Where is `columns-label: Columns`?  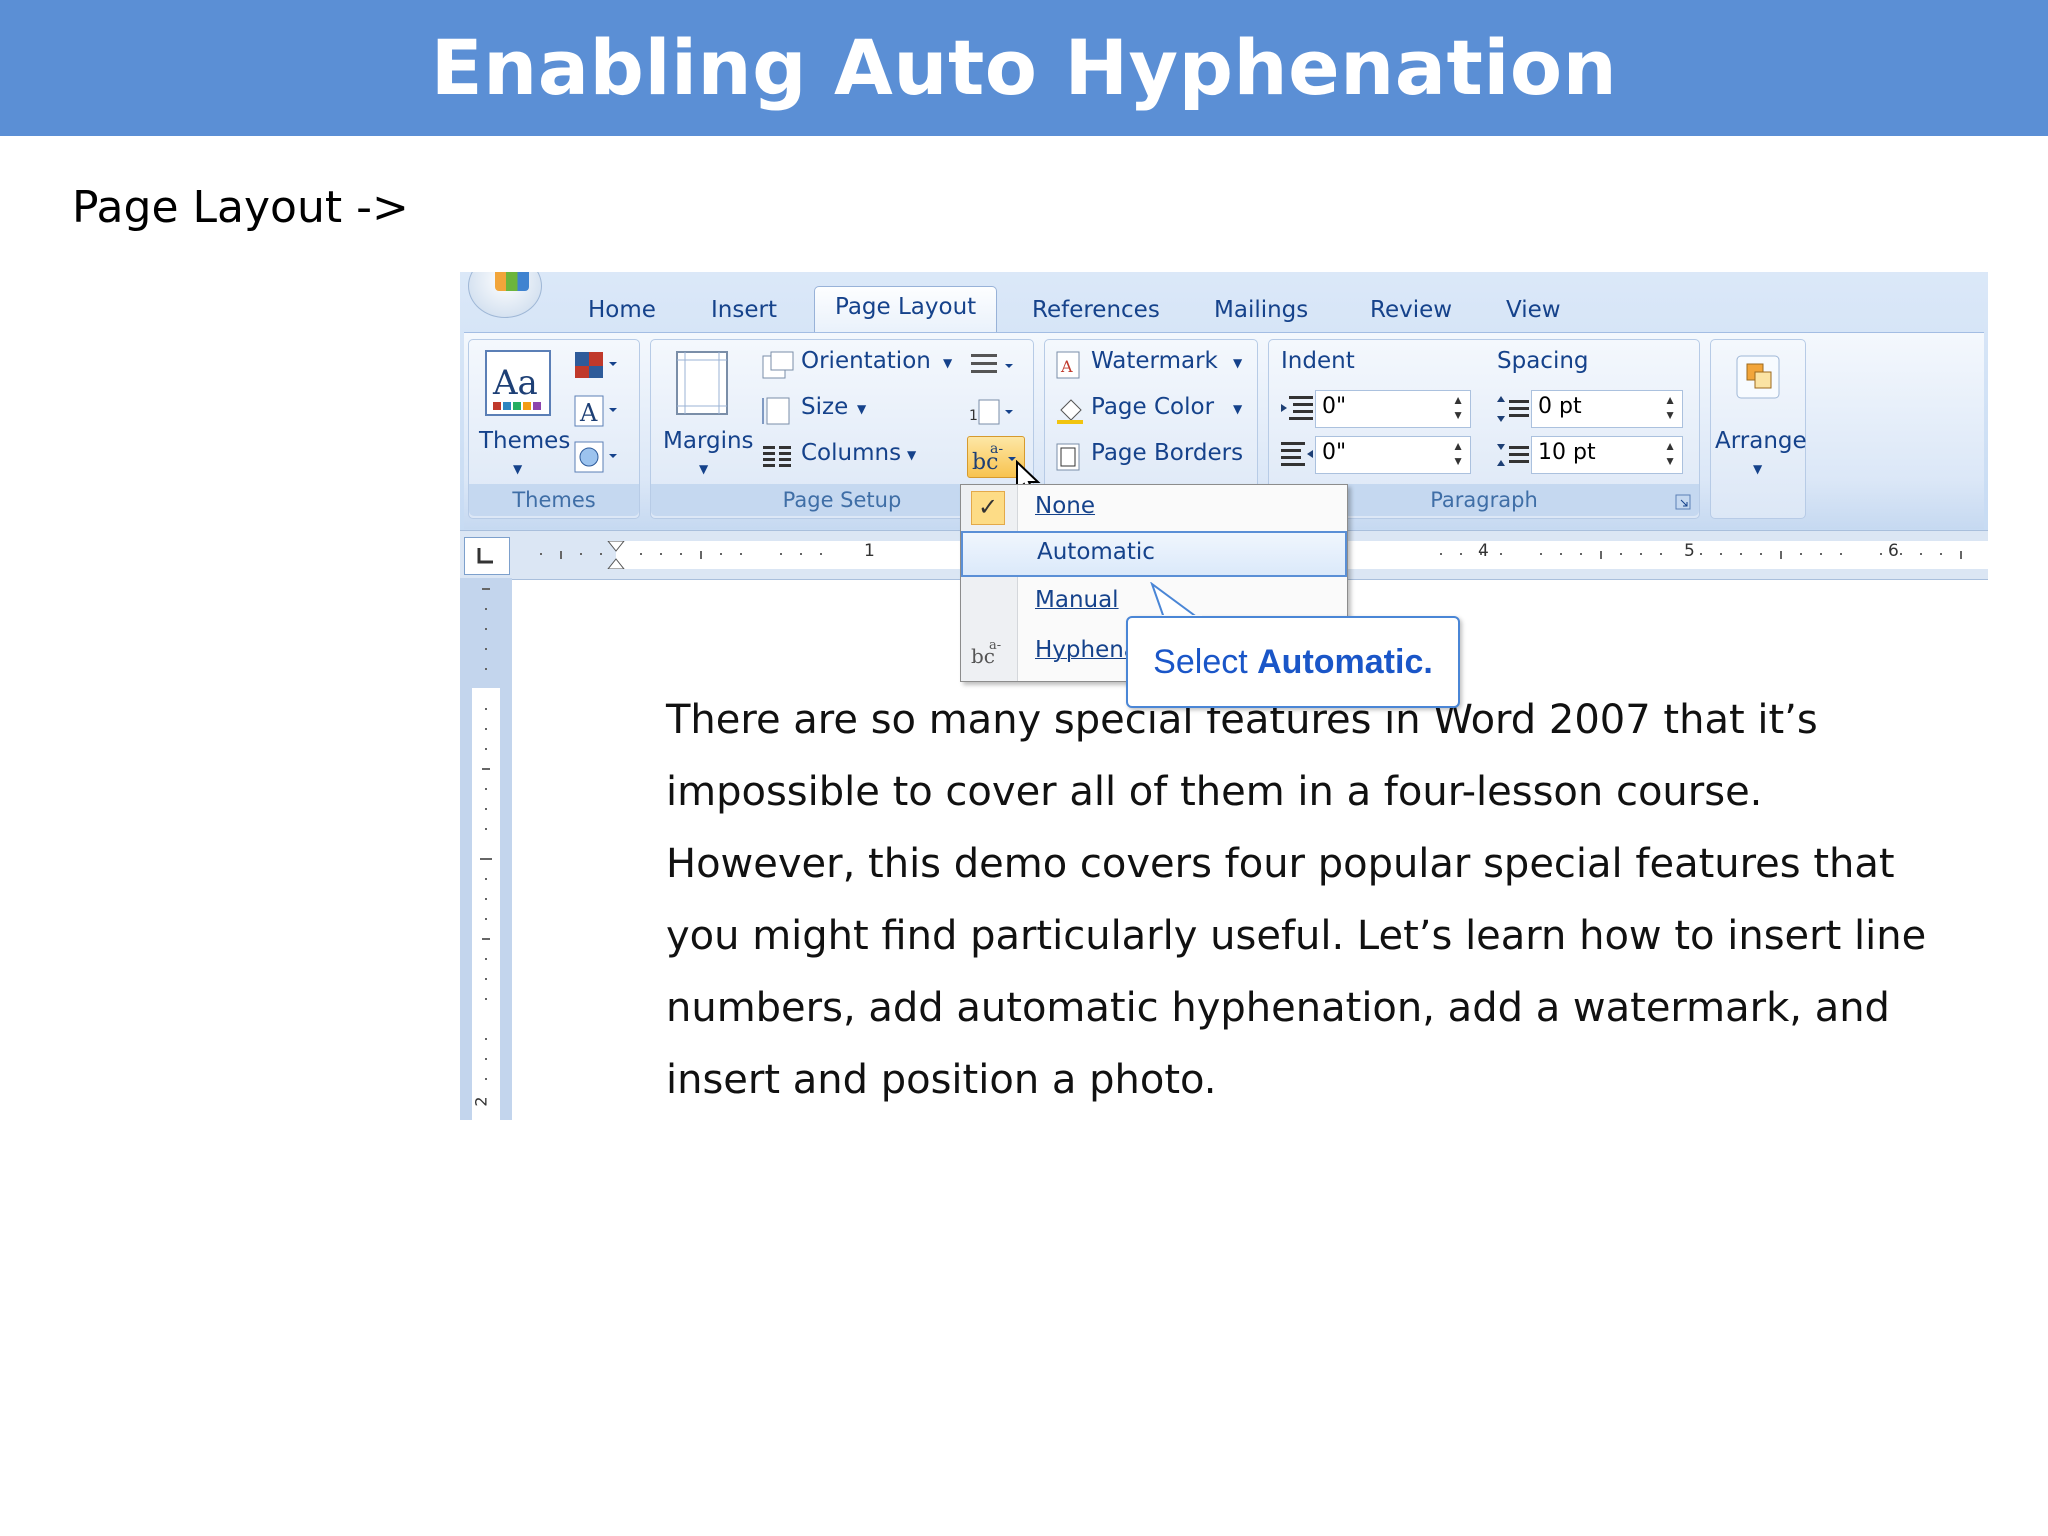
columns-label: Columns is located at coordinates (851, 453).